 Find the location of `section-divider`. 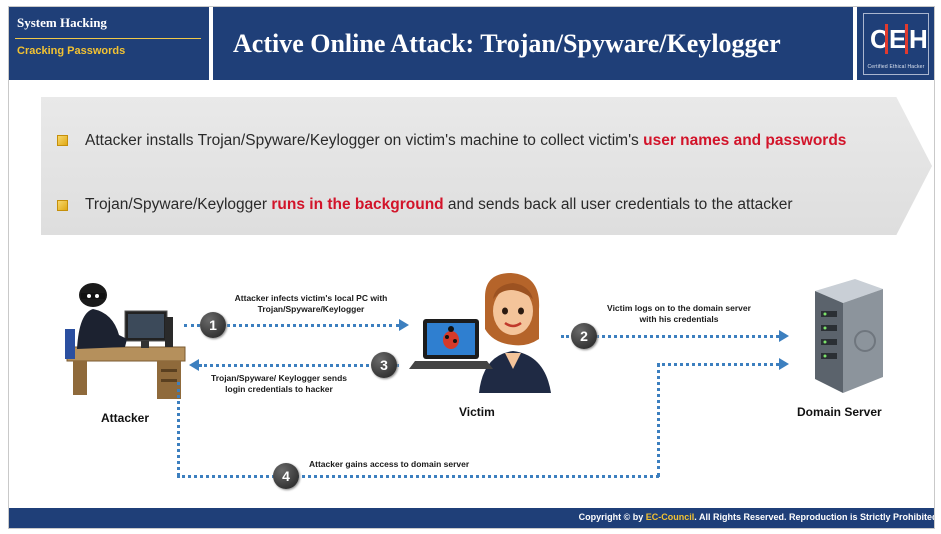

section-divider is located at coordinates (108, 38).